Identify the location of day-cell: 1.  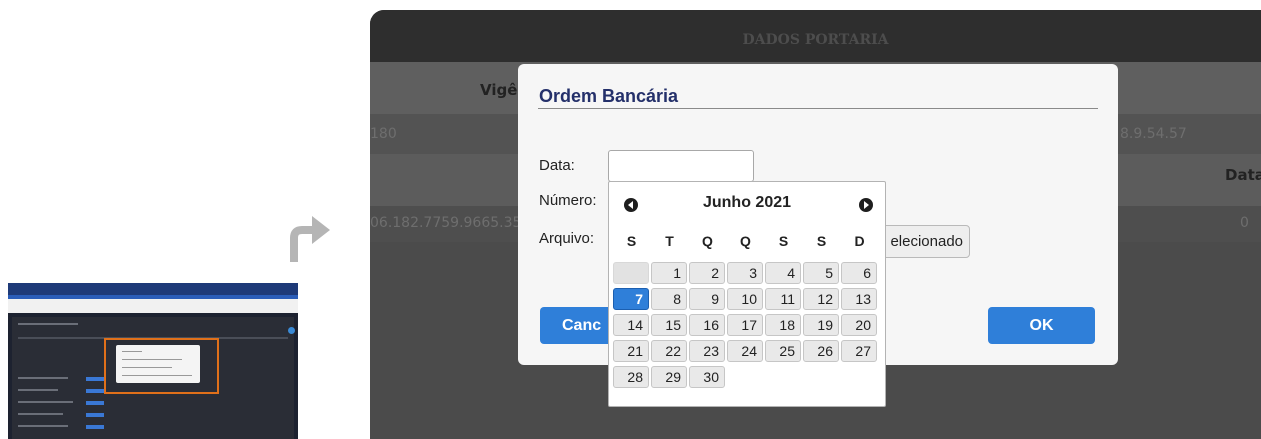
(669, 273).